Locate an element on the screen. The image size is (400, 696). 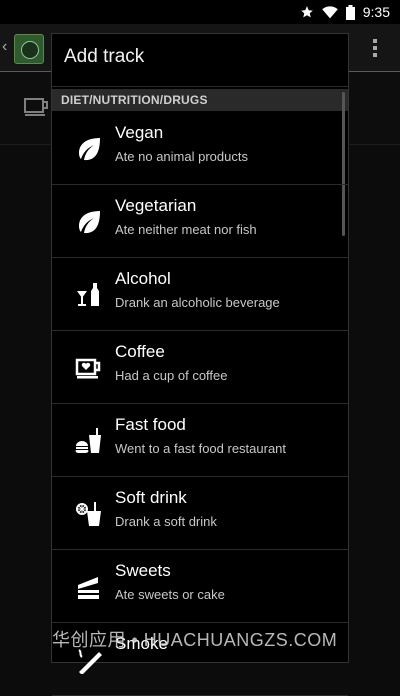
fast-food-icon is located at coordinates (88, 441).